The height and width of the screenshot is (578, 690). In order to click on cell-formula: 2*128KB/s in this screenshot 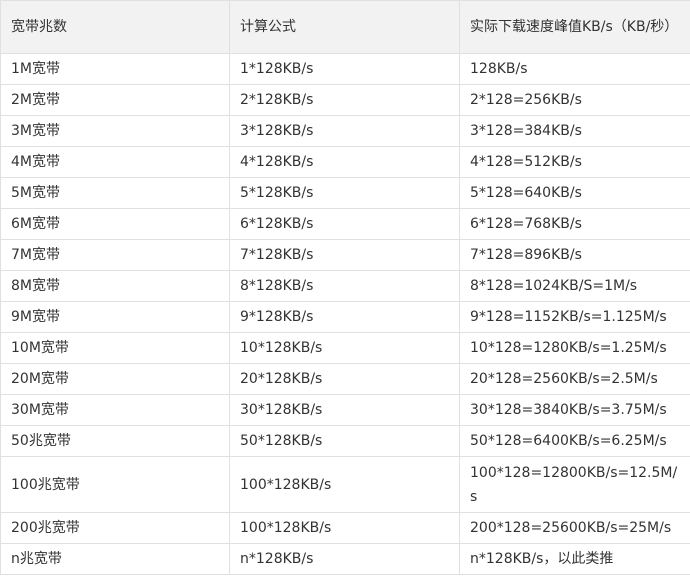, I will do `click(344, 100)`.